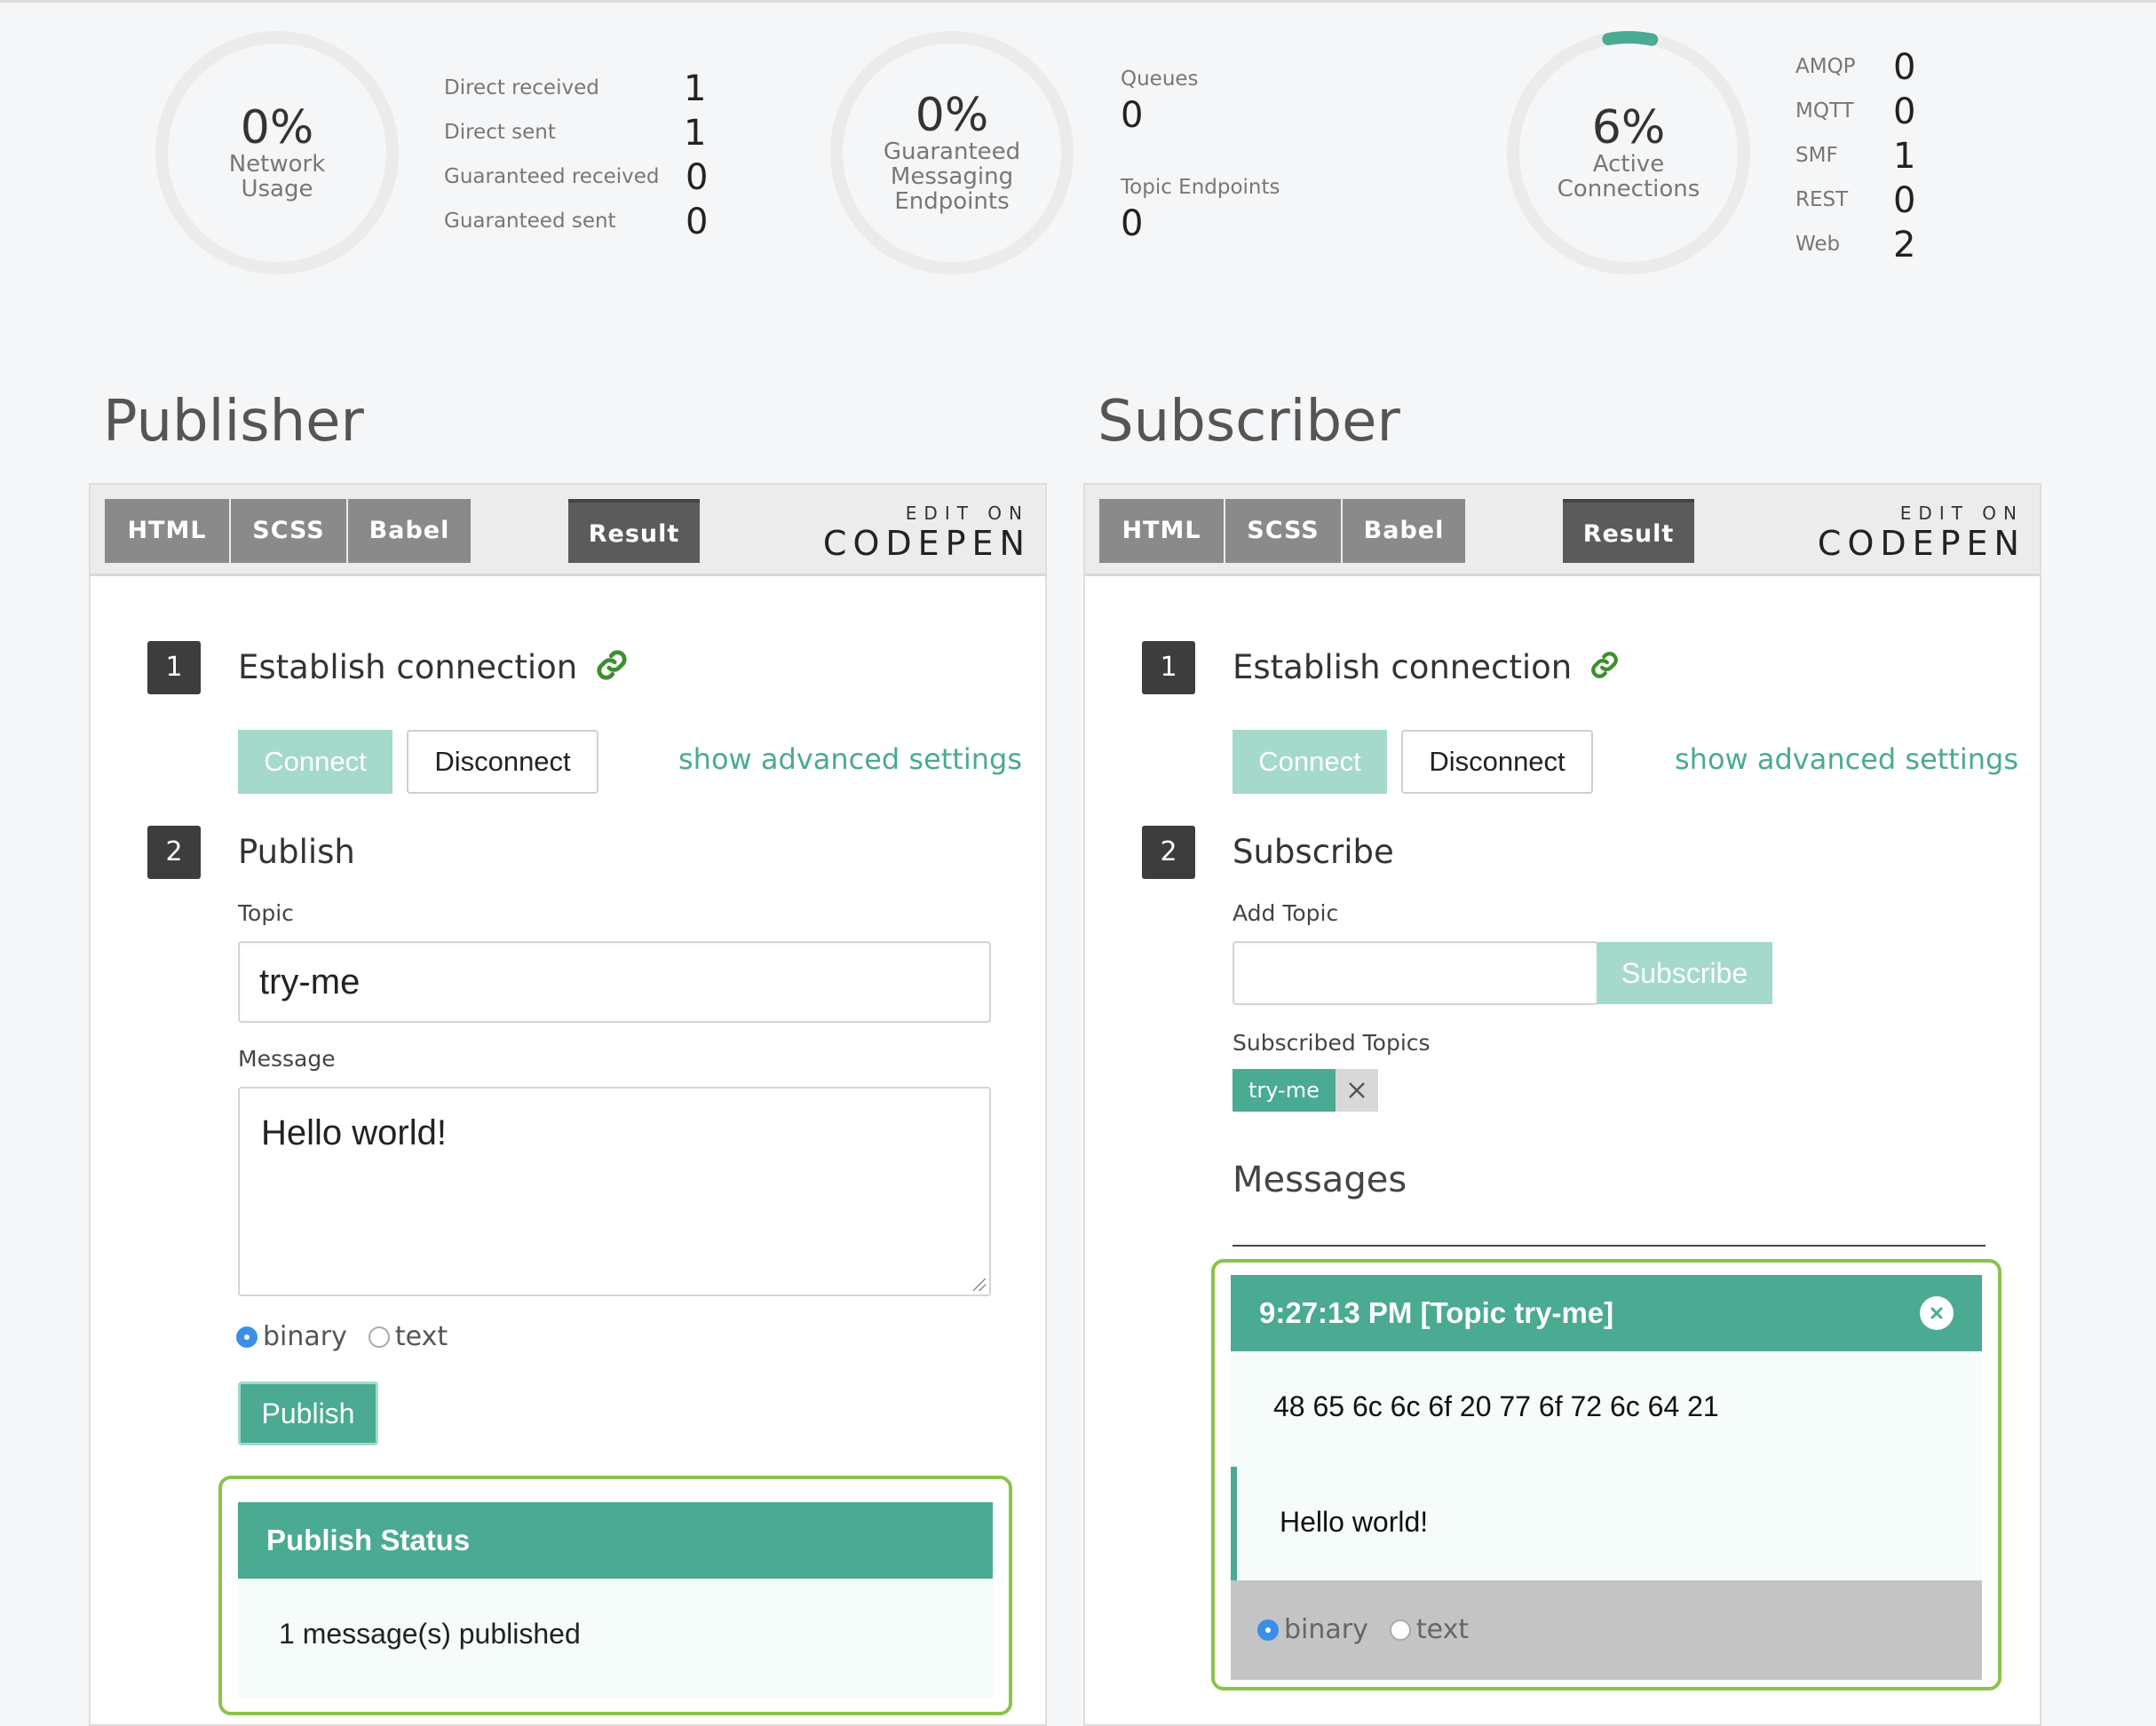  Describe the element at coordinates (615, 1638) in the screenshot. I see `publish-status-body: 1 message(s) published` at that location.